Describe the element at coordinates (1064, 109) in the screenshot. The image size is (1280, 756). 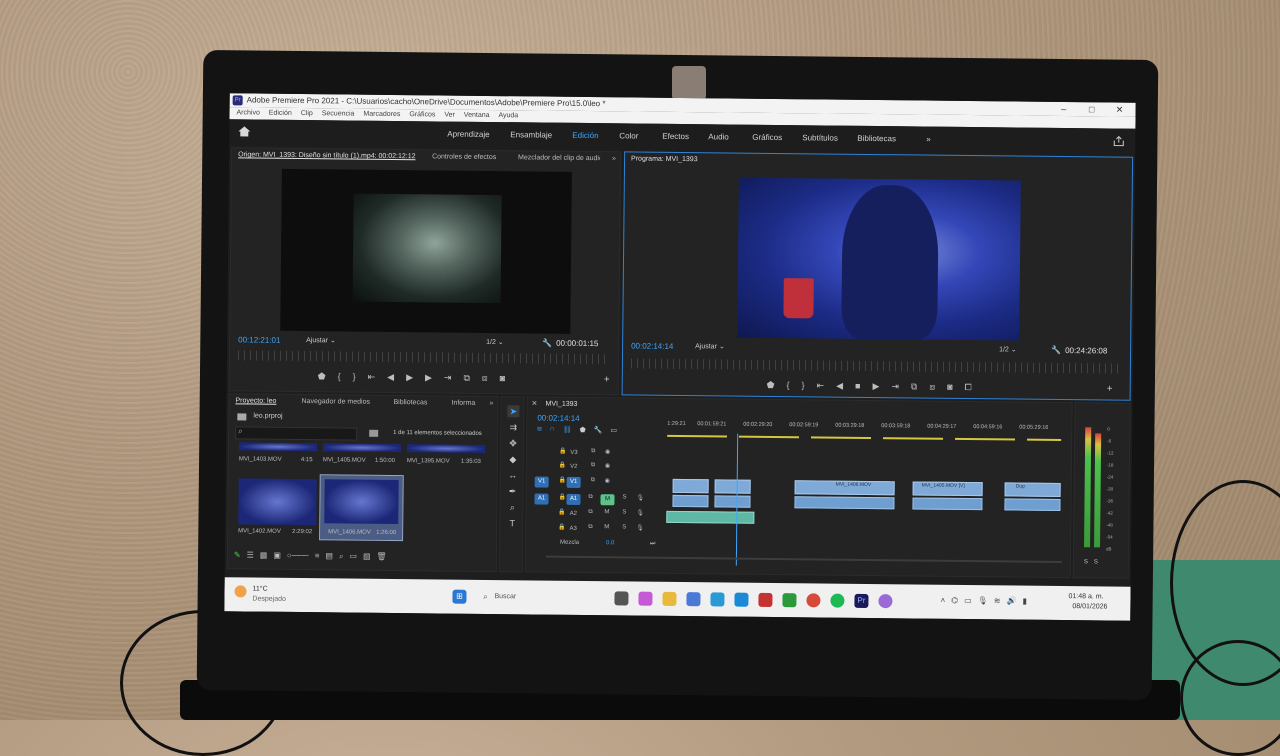
I see `minimize-button: –` at that location.